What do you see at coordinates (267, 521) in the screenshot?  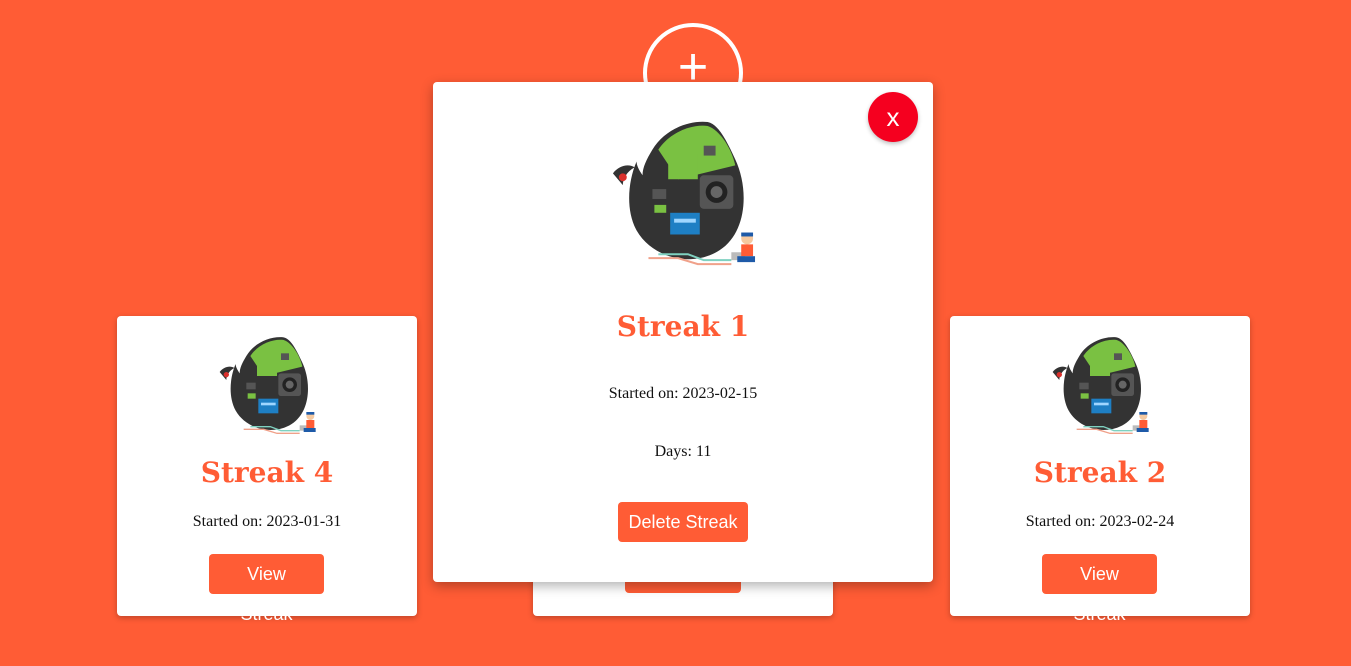 I see `streak-start-date: Started on: 2023-01-31` at bounding box center [267, 521].